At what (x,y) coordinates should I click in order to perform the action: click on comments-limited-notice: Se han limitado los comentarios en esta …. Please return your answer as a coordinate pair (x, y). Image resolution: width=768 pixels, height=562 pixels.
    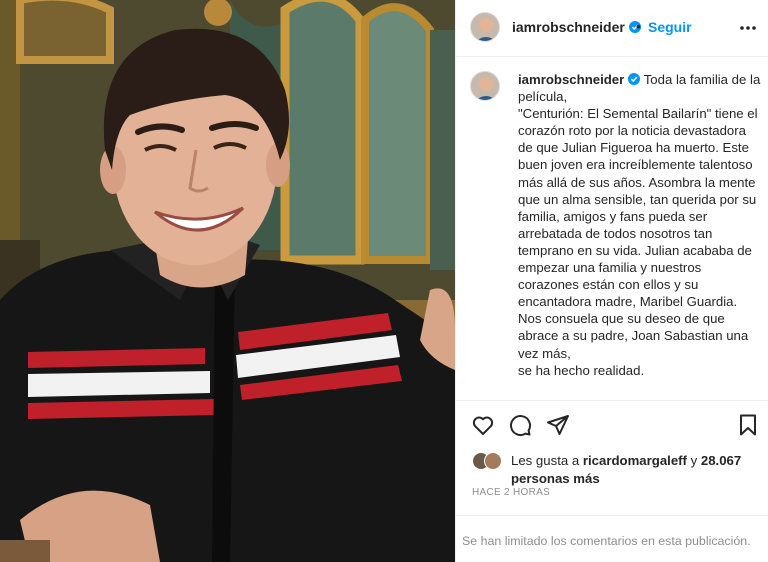
    Looking at the image, I should click on (606, 541).